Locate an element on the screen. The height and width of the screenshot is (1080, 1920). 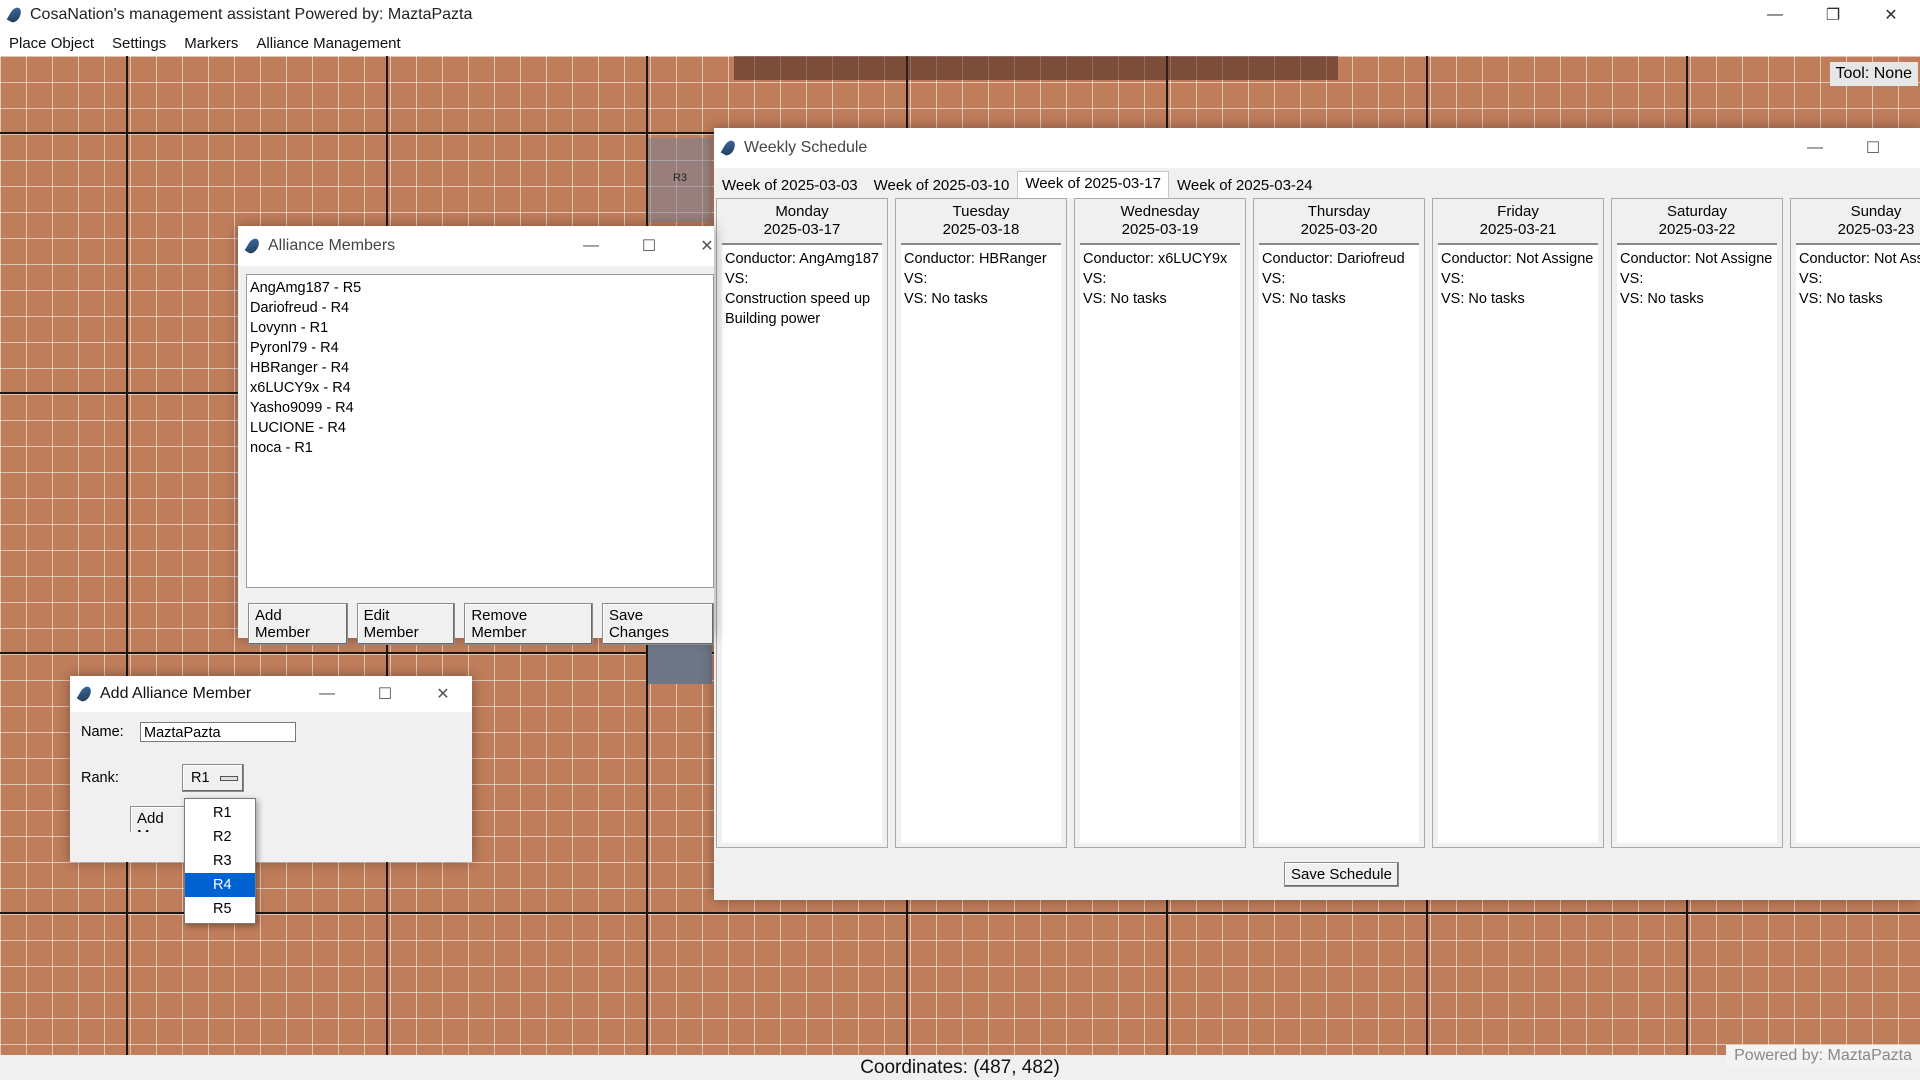
day-text: Conductor: Dariofreud VS: VS: No tasks is located at coordinates (1339, 543).